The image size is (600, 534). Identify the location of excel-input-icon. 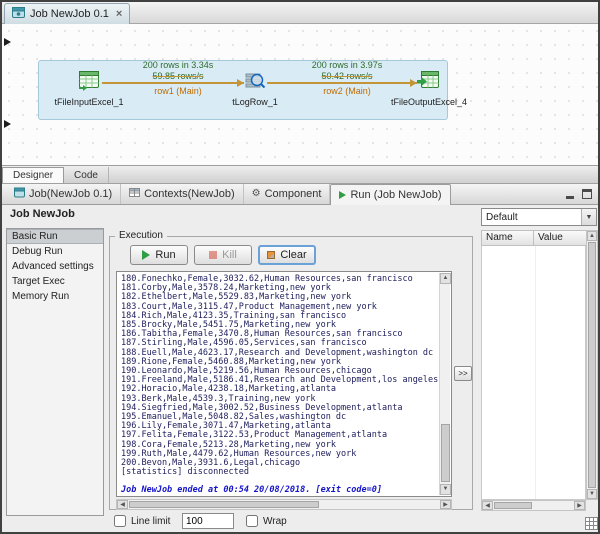
(89, 81).